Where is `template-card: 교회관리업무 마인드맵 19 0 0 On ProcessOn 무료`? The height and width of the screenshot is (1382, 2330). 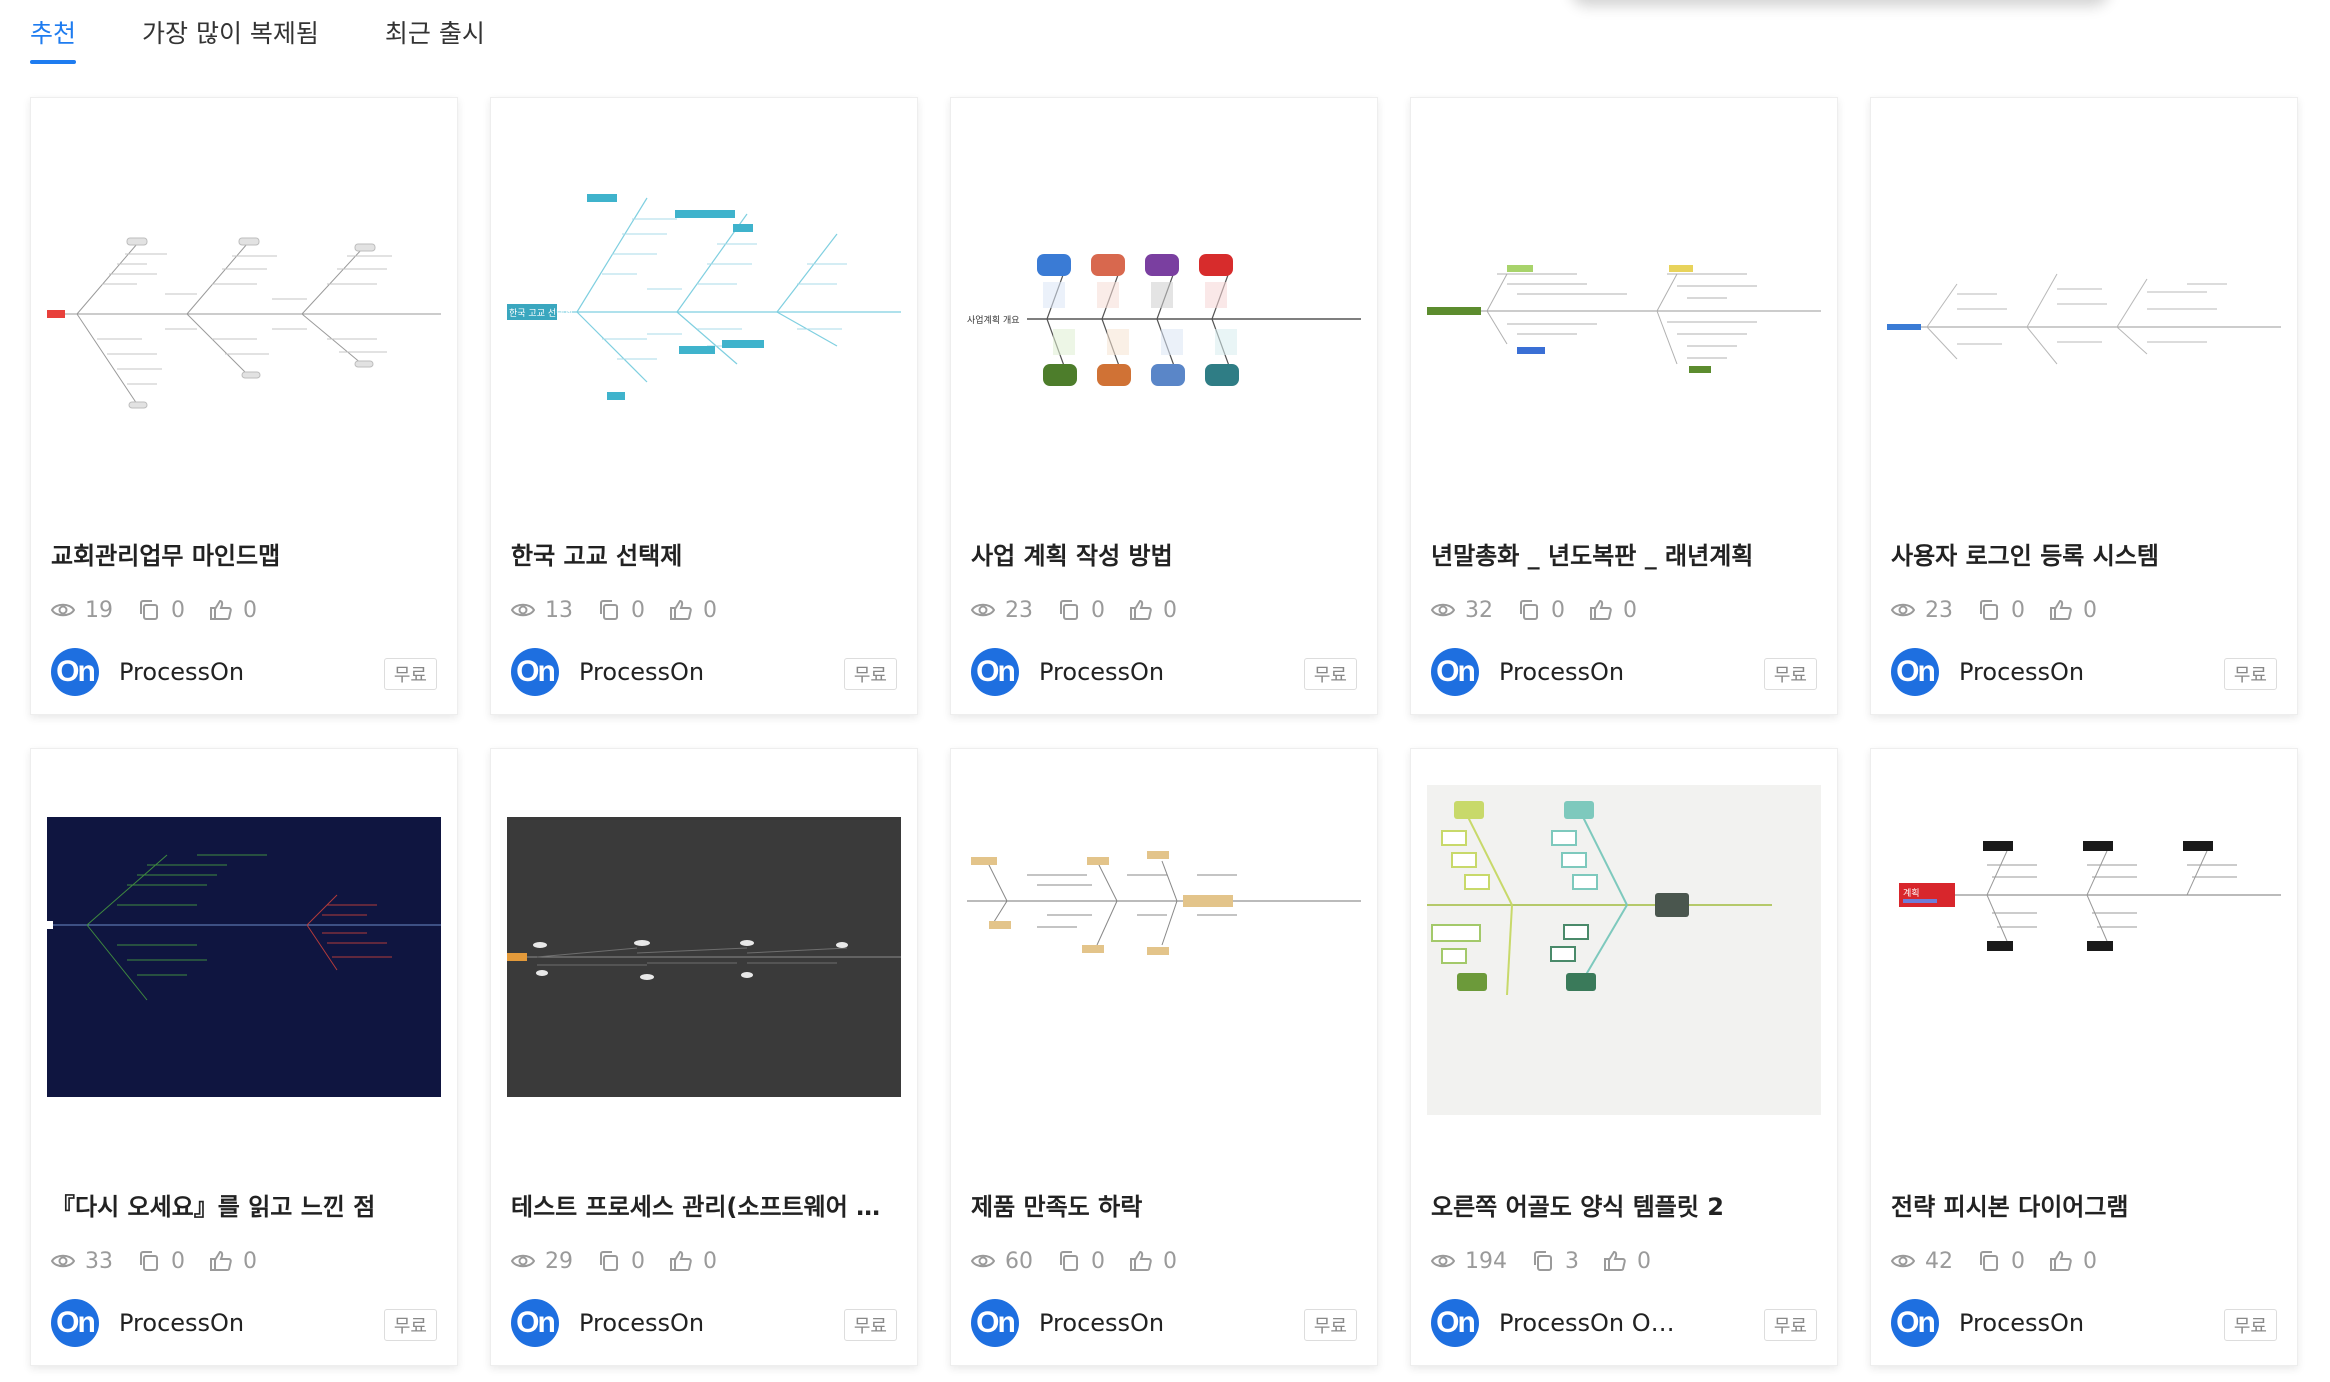
template-card: 교회관리업무 마인드맵 19 0 0 On ProcessOn 무료 is located at coordinates (244, 406).